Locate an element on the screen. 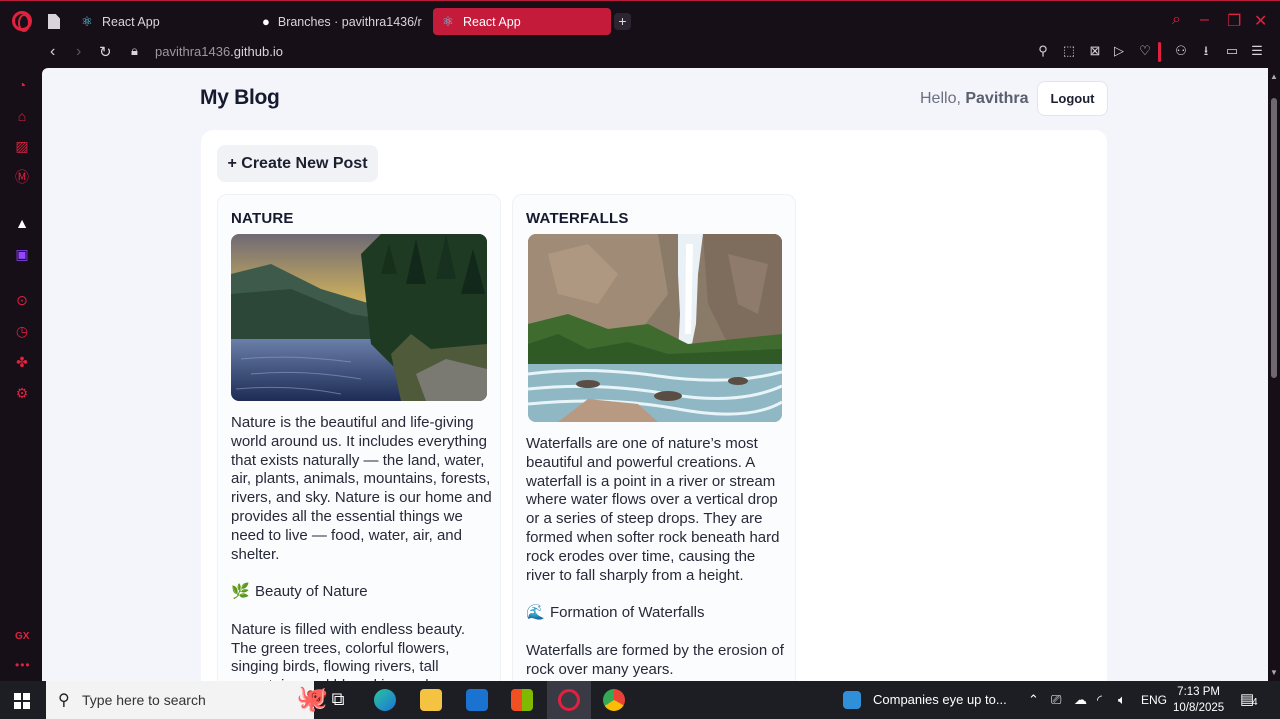 This screenshot has height=719, width=1280. taskbar-search: ⚲ Type here to search 🐙 is located at coordinates (187, 700).